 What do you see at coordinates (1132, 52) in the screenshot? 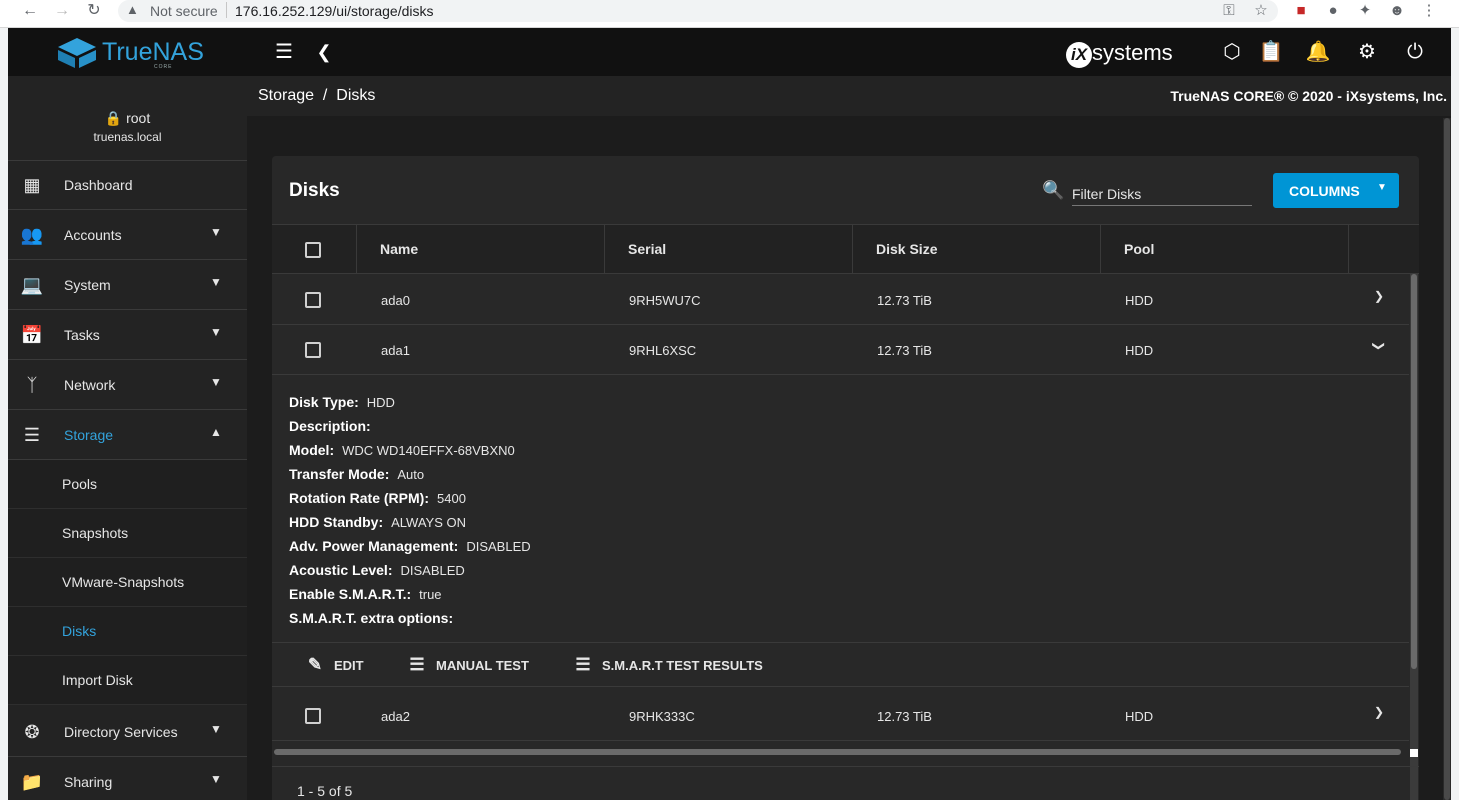
I see `ix-text: systems` at bounding box center [1132, 52].